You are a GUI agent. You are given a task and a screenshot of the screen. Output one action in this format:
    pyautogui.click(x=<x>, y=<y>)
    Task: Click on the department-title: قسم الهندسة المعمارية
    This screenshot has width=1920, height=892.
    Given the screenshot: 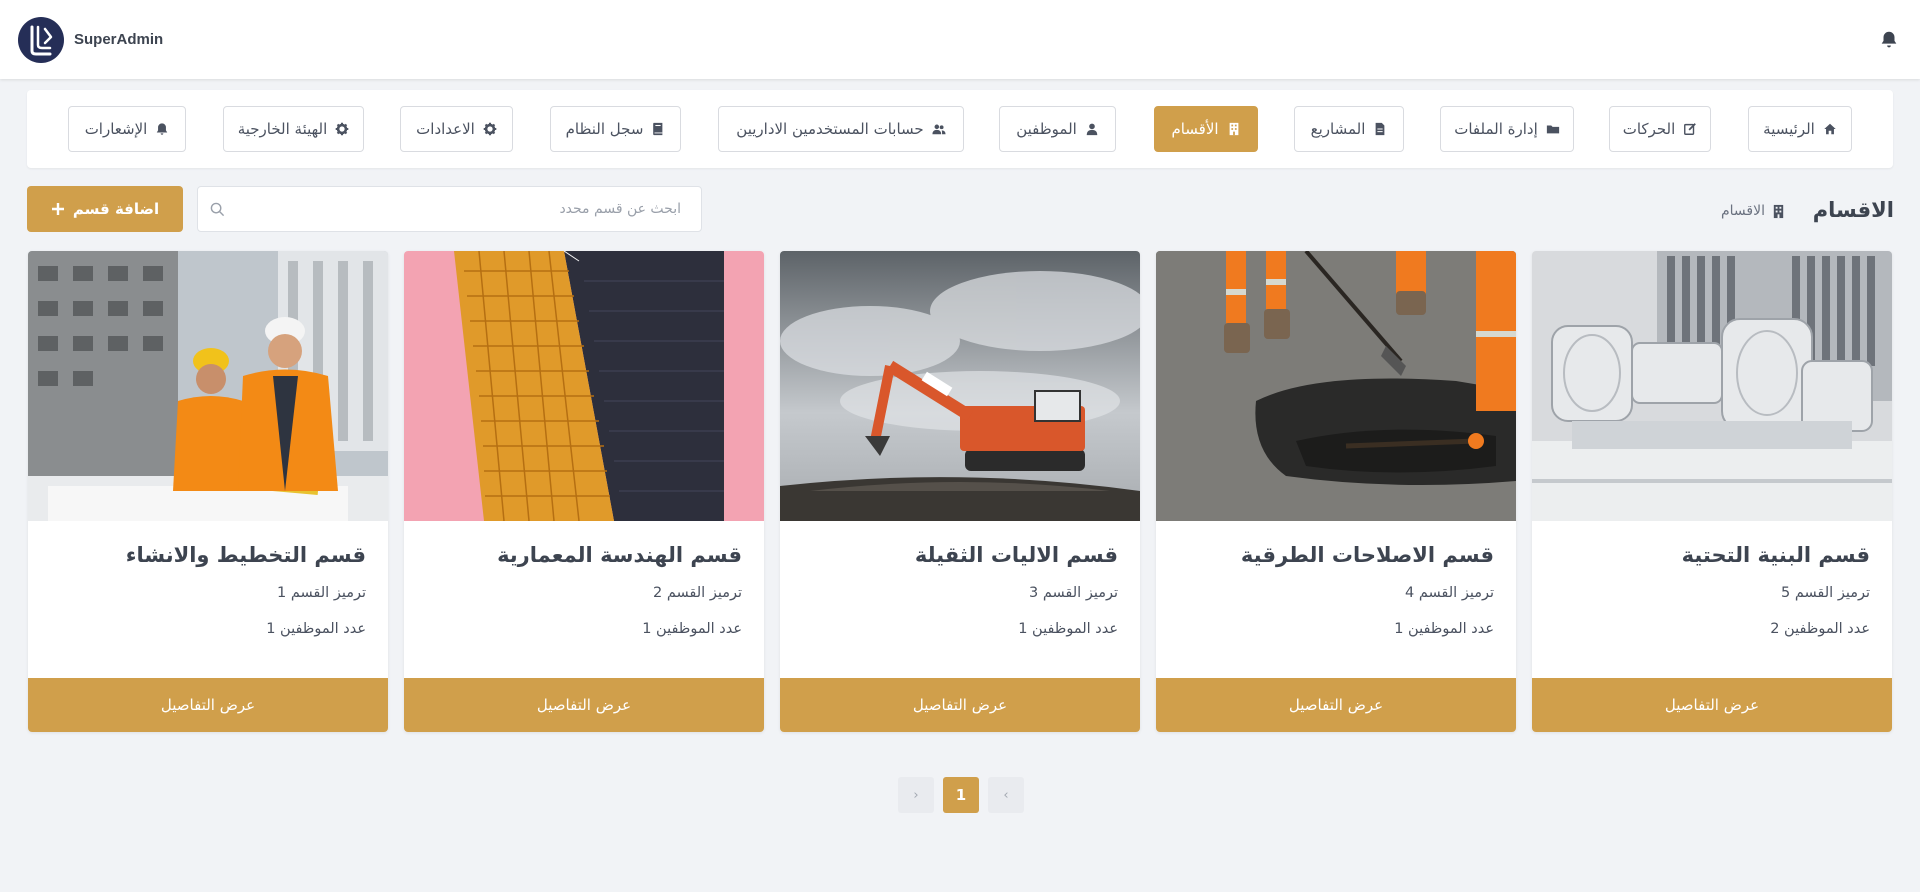 What is the action you would take?
    pyautogui.click(x=619, y=555)
    